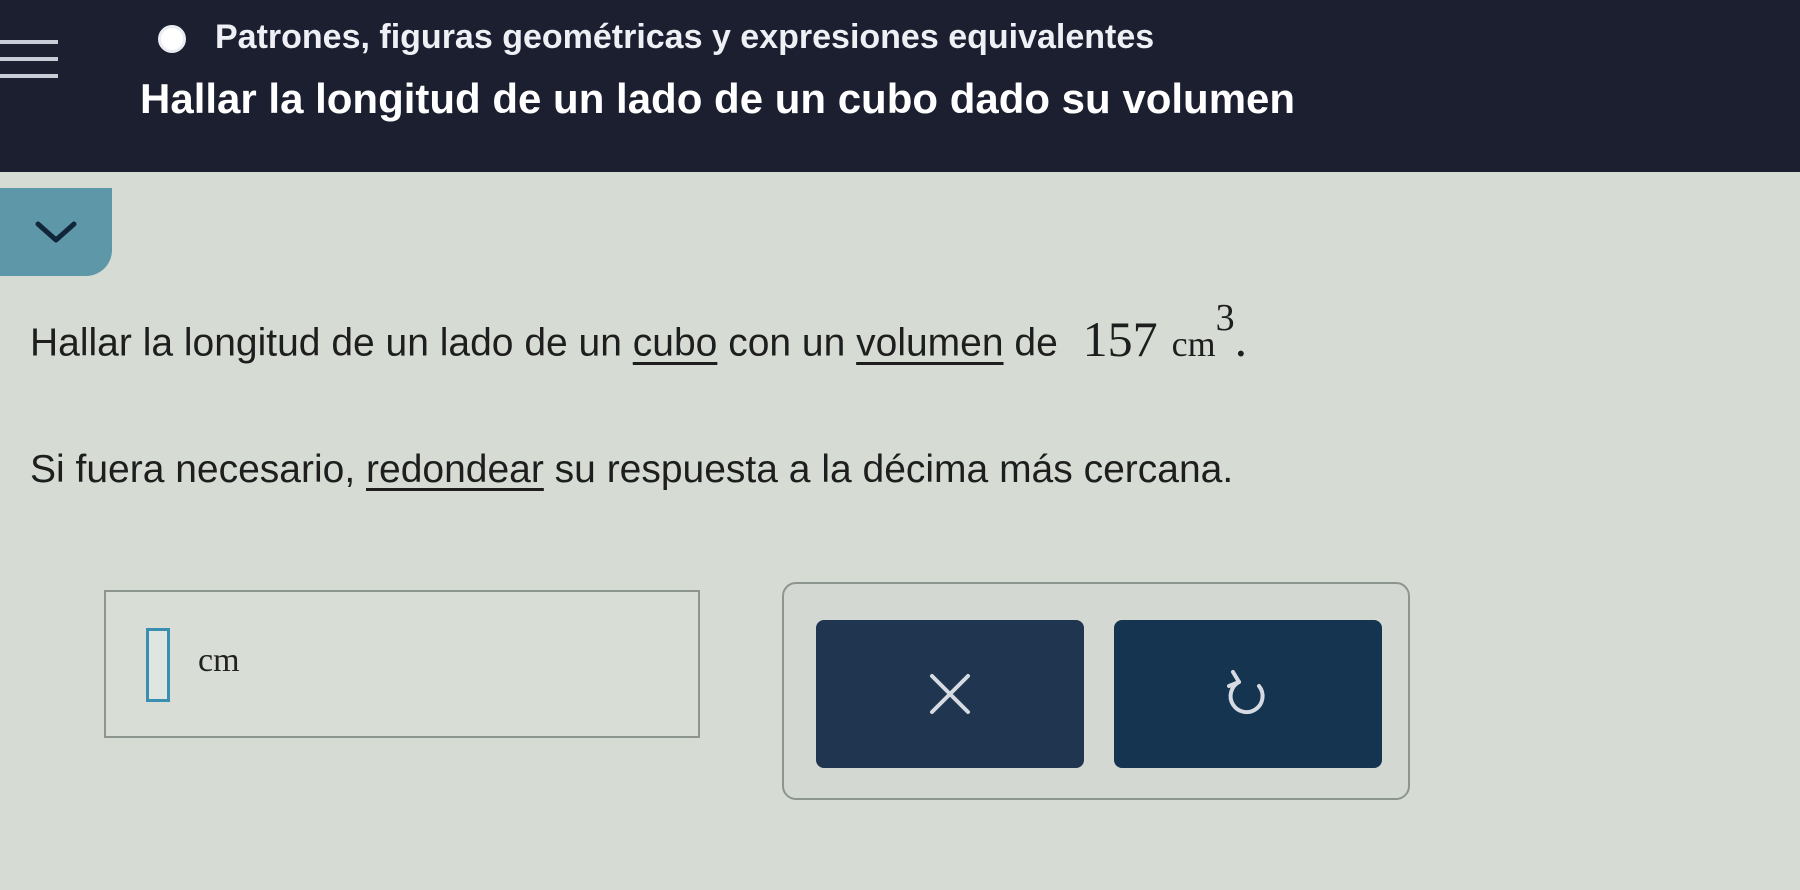 Image resolution: width=1800 pixels, height=890 pixels. I want to click on undo-button, so click(1248, 694).